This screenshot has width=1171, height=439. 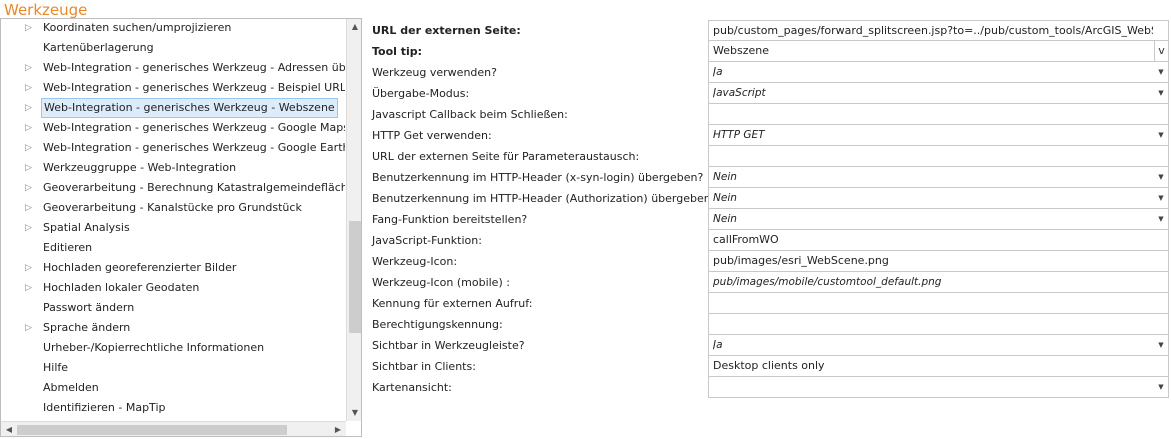 What do you see at coordinates (448, 345) in the screenshot?
I see `property-label: Sichtbar in Werkzeugleiste?` at bounding box center [448, 345].